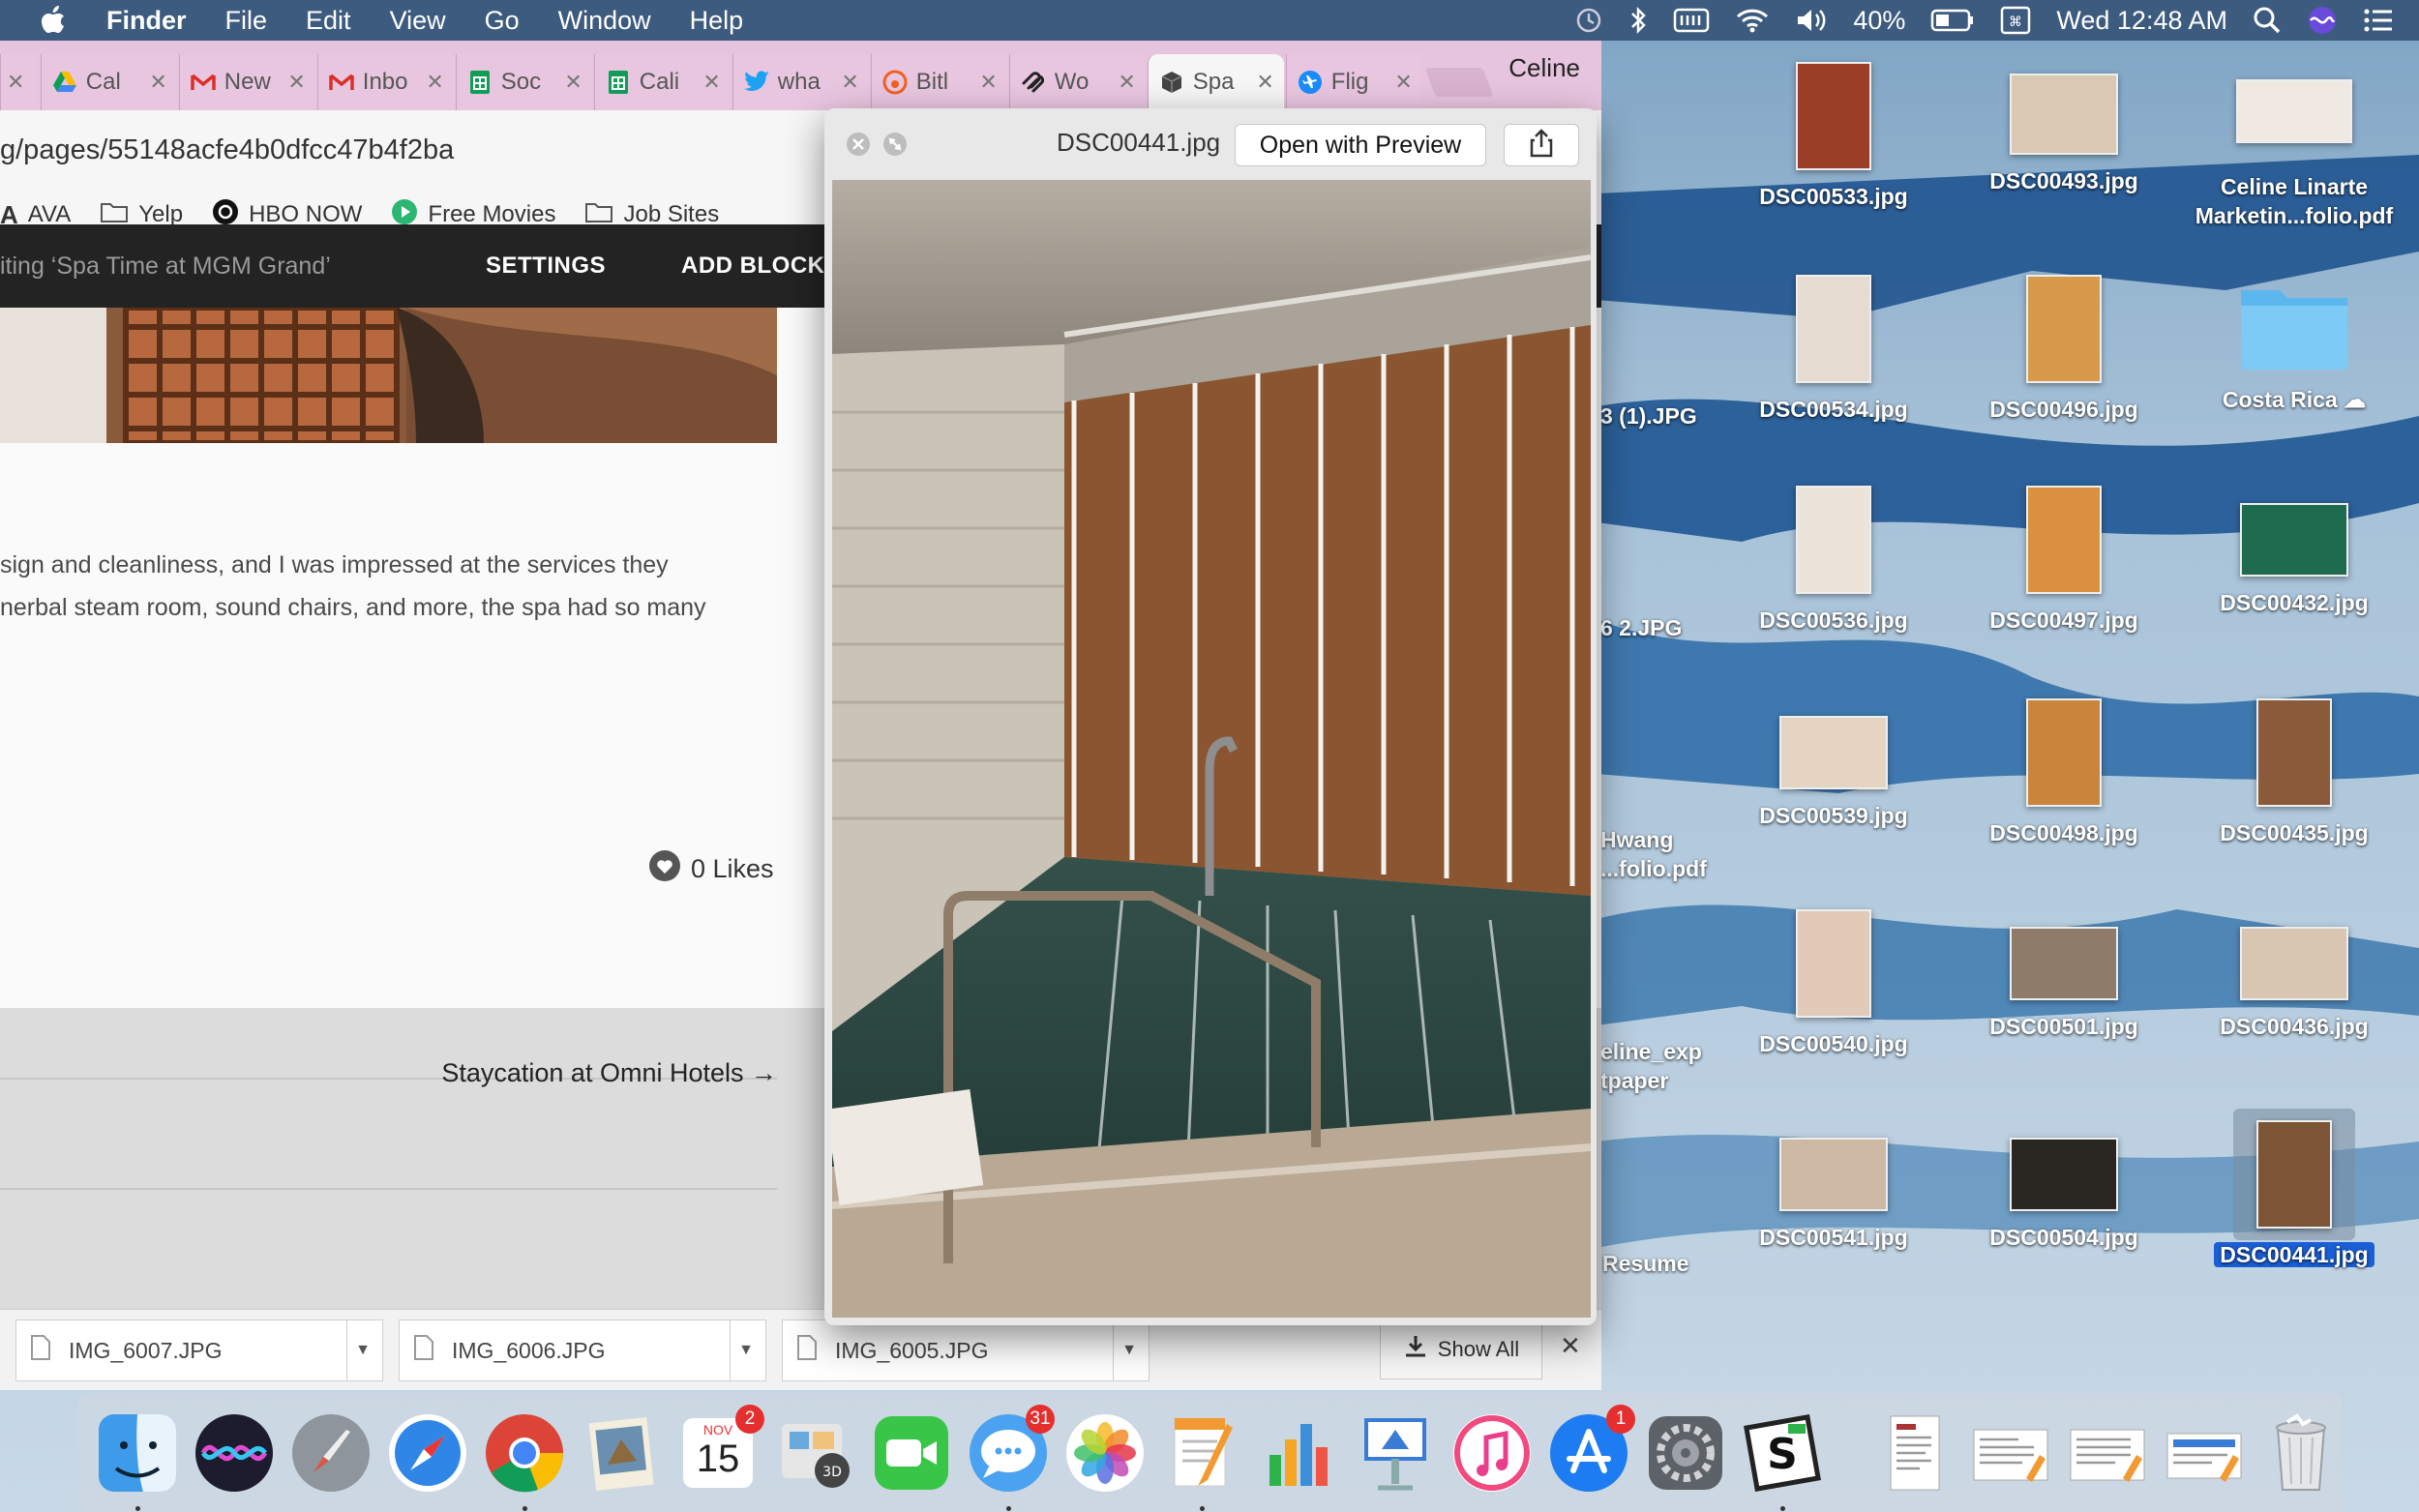  I want to click on photo-booth-icon: 3D, so click(815, 1453).